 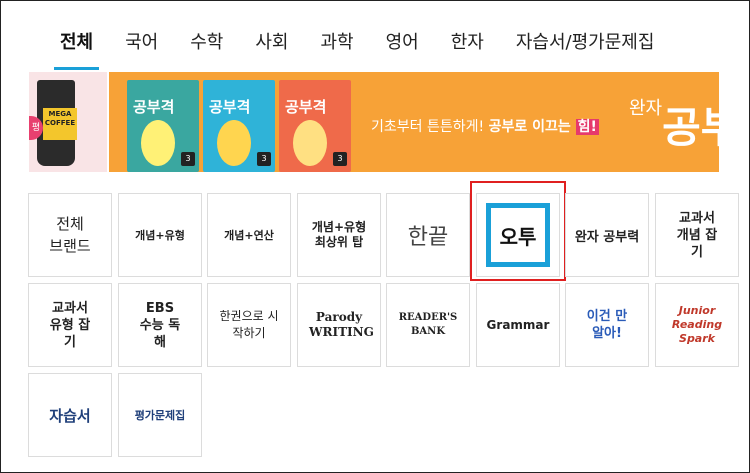 I want to click on brand-top-tier: 개념+유형 최상위 탑, so click(x=339, y=235).